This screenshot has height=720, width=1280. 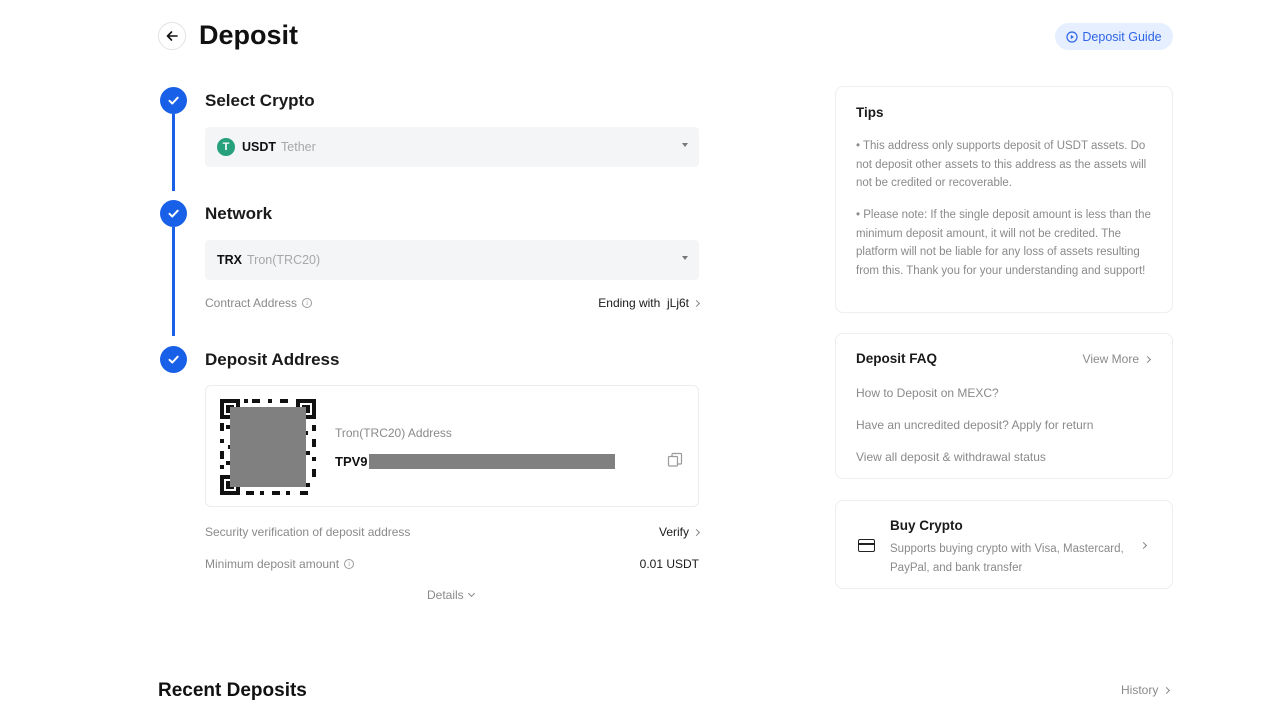 I want to click on minimum-deposit-text: Minimum deposit amount, so click(x=272, y=564).